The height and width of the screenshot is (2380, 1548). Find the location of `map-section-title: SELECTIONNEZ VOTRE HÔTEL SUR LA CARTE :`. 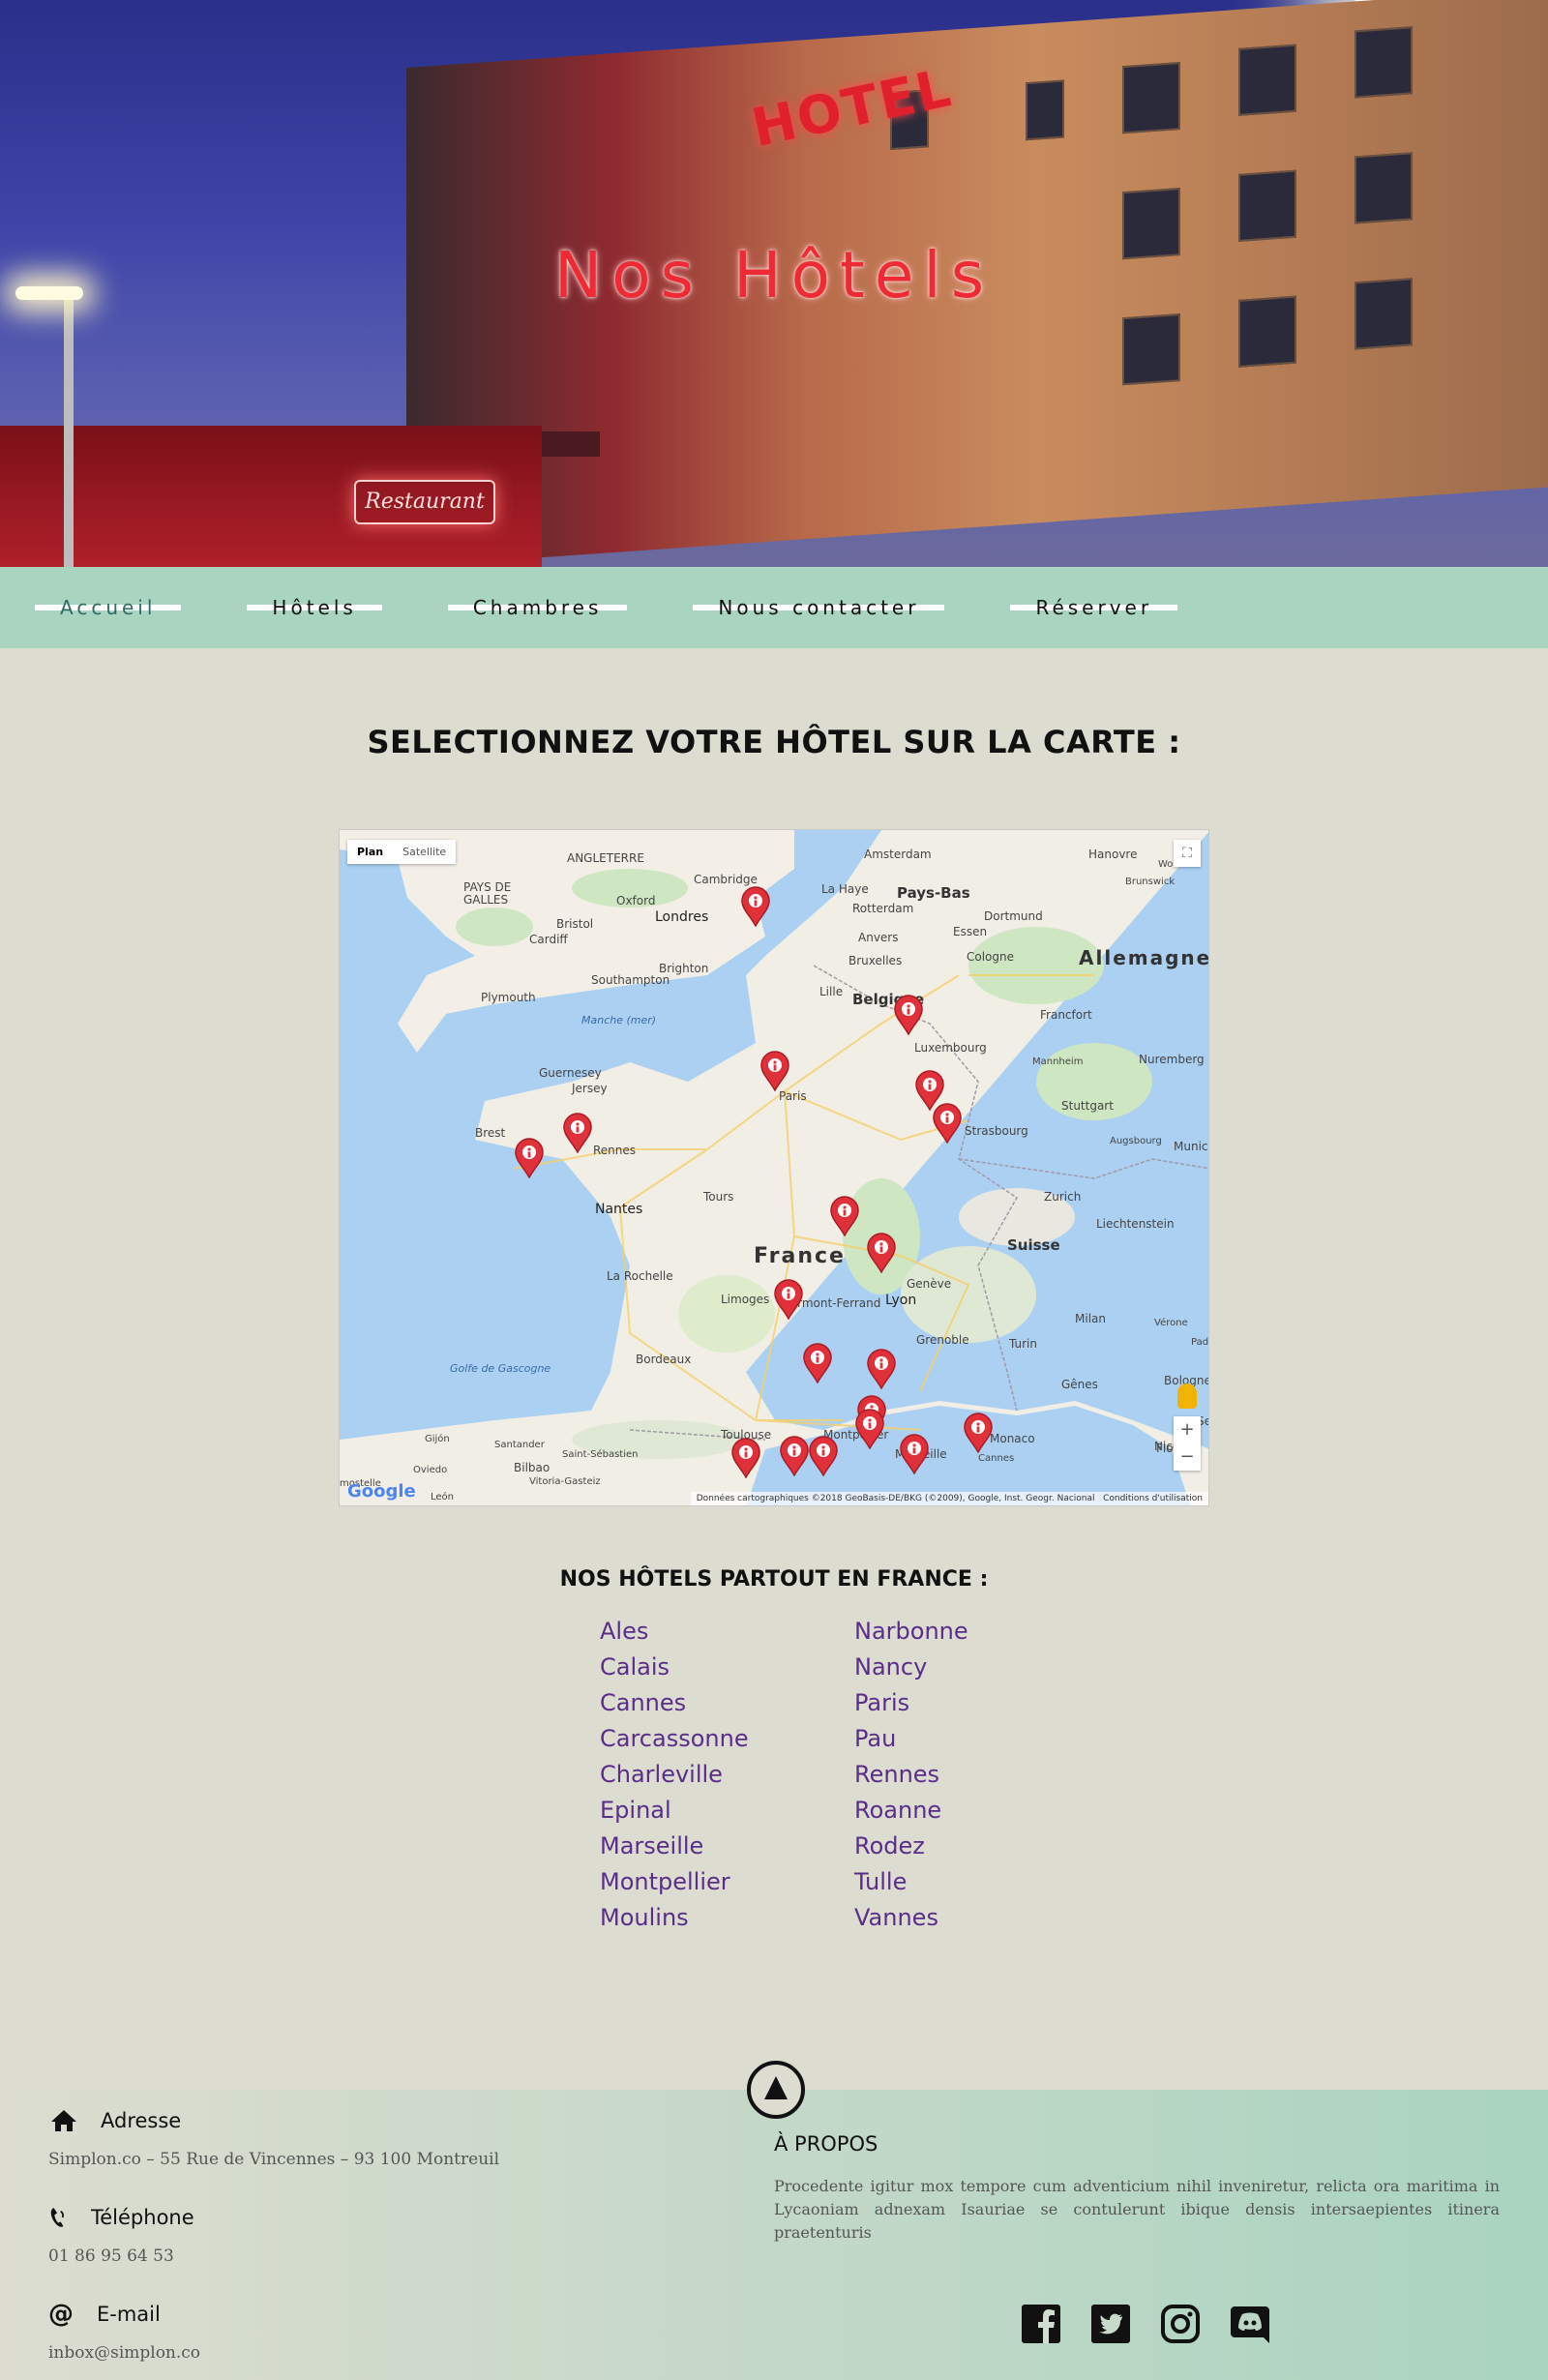

map-section-title: SELECTIONNEZ VOTRE HÔTEL SUR LA CARTE : is located at coordinates (774, 742).